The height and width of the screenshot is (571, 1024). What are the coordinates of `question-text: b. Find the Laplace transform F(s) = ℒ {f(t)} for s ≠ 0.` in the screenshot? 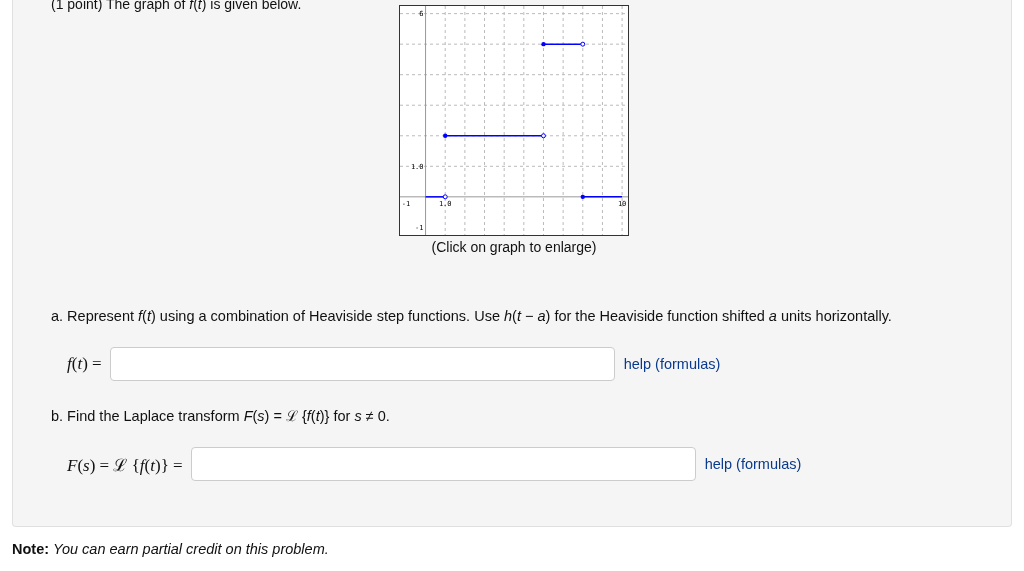 It's located at (221, 416).